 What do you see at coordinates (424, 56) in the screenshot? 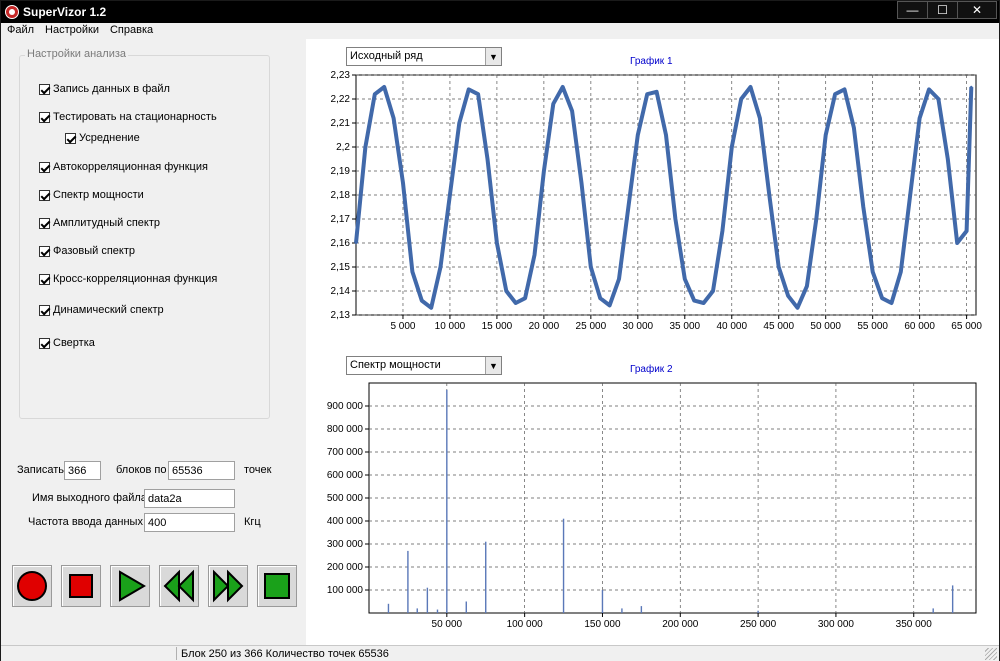
I see `chart1-type-select: Исходный ряд ▼` at bounding box center [424, 56].